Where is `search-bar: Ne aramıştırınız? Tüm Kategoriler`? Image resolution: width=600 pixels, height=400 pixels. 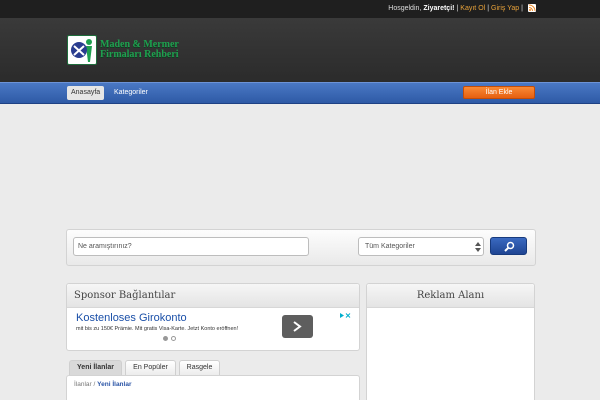
search-bar: Ne aramıştırınız? Tüm Kategoriler is located at coordinates (301, 247).